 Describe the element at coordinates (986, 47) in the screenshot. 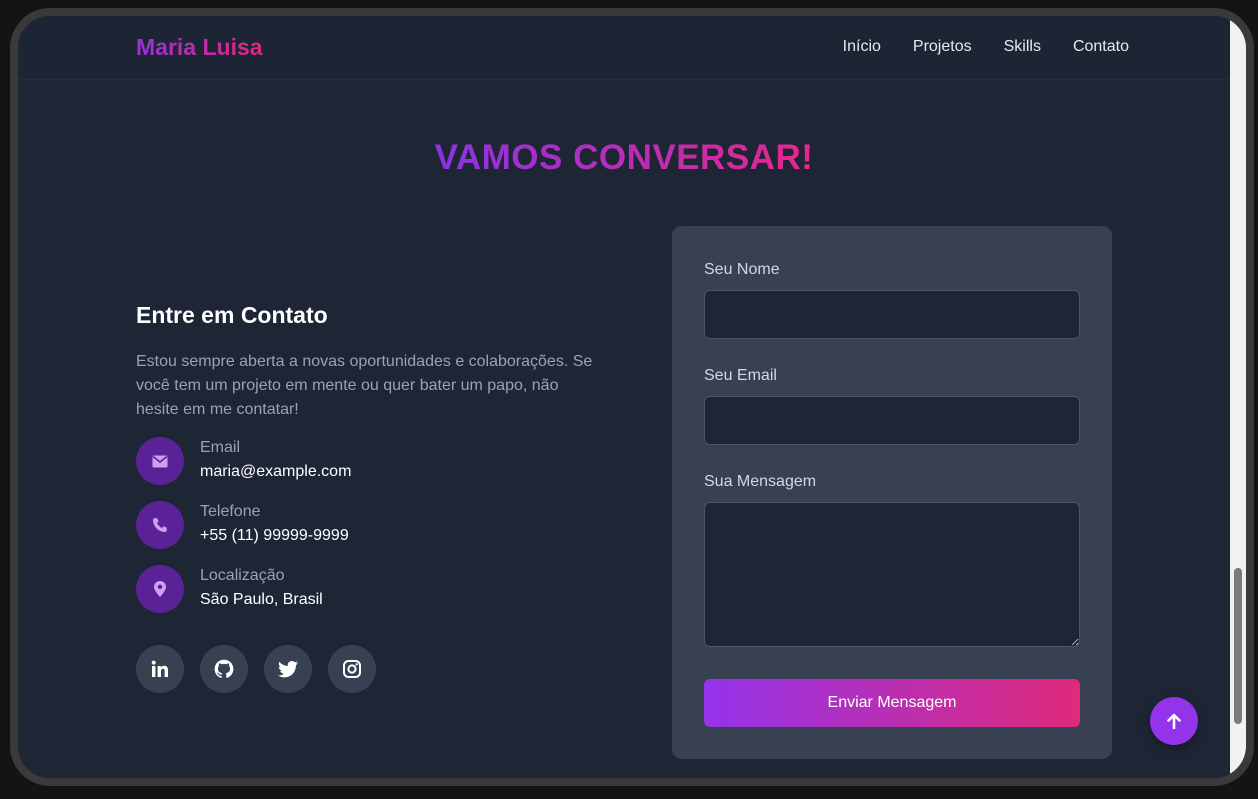

I see `main-nav: Início Projetos Skills Contato` at that location.